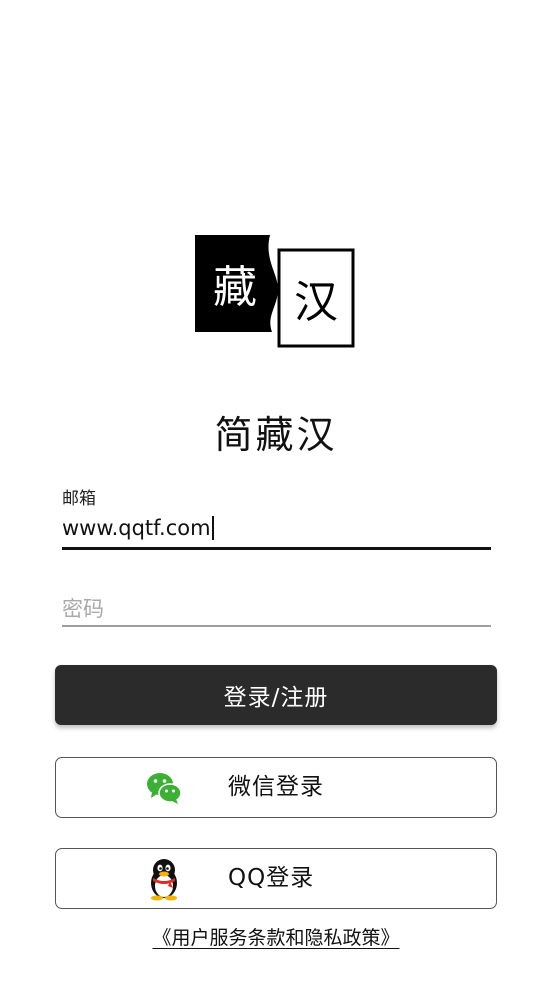  Describe the element at coordinates (276, 548) in the screenshot. I see `email-underline` at that location.